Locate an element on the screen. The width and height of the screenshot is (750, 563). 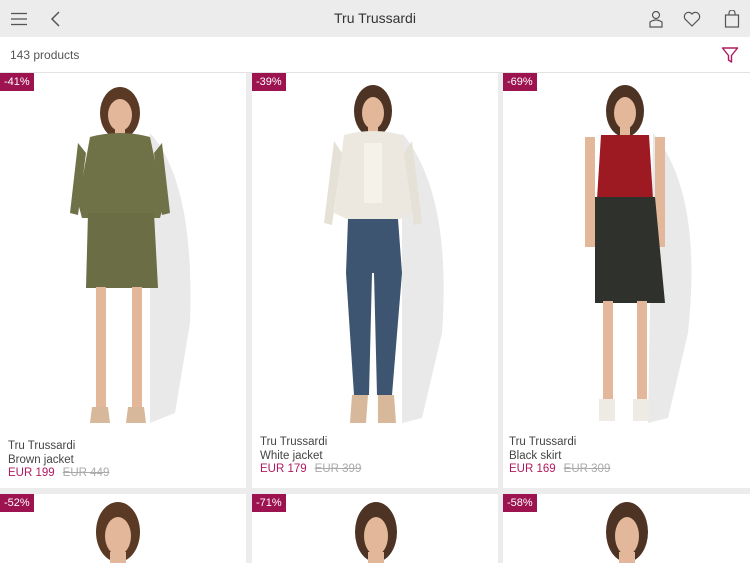
results-toolbar: 143 products is located at coordinates (375, 55).